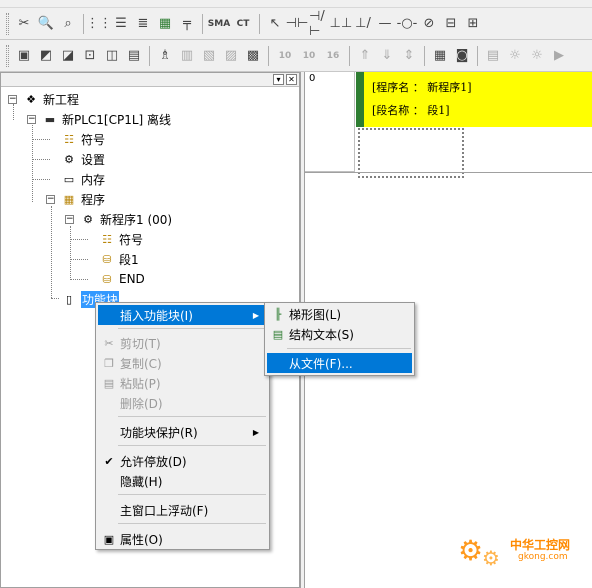 This screenshot has width=592, height=588. I want to click on tree-item-plc: − ▬ 新PLC1[CP1L] 离线, so click(99, 119).